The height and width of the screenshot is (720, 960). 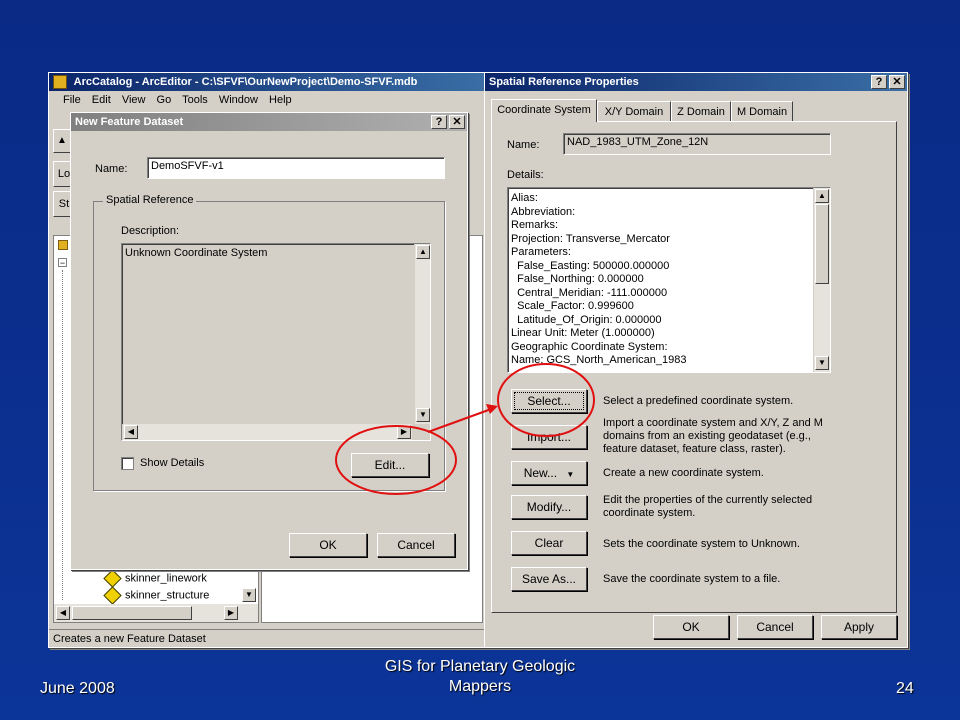 What do you see at coordinates (238, 100) in the screenshot?
I see `menu-window: Window` at bounding box center [238, 100].